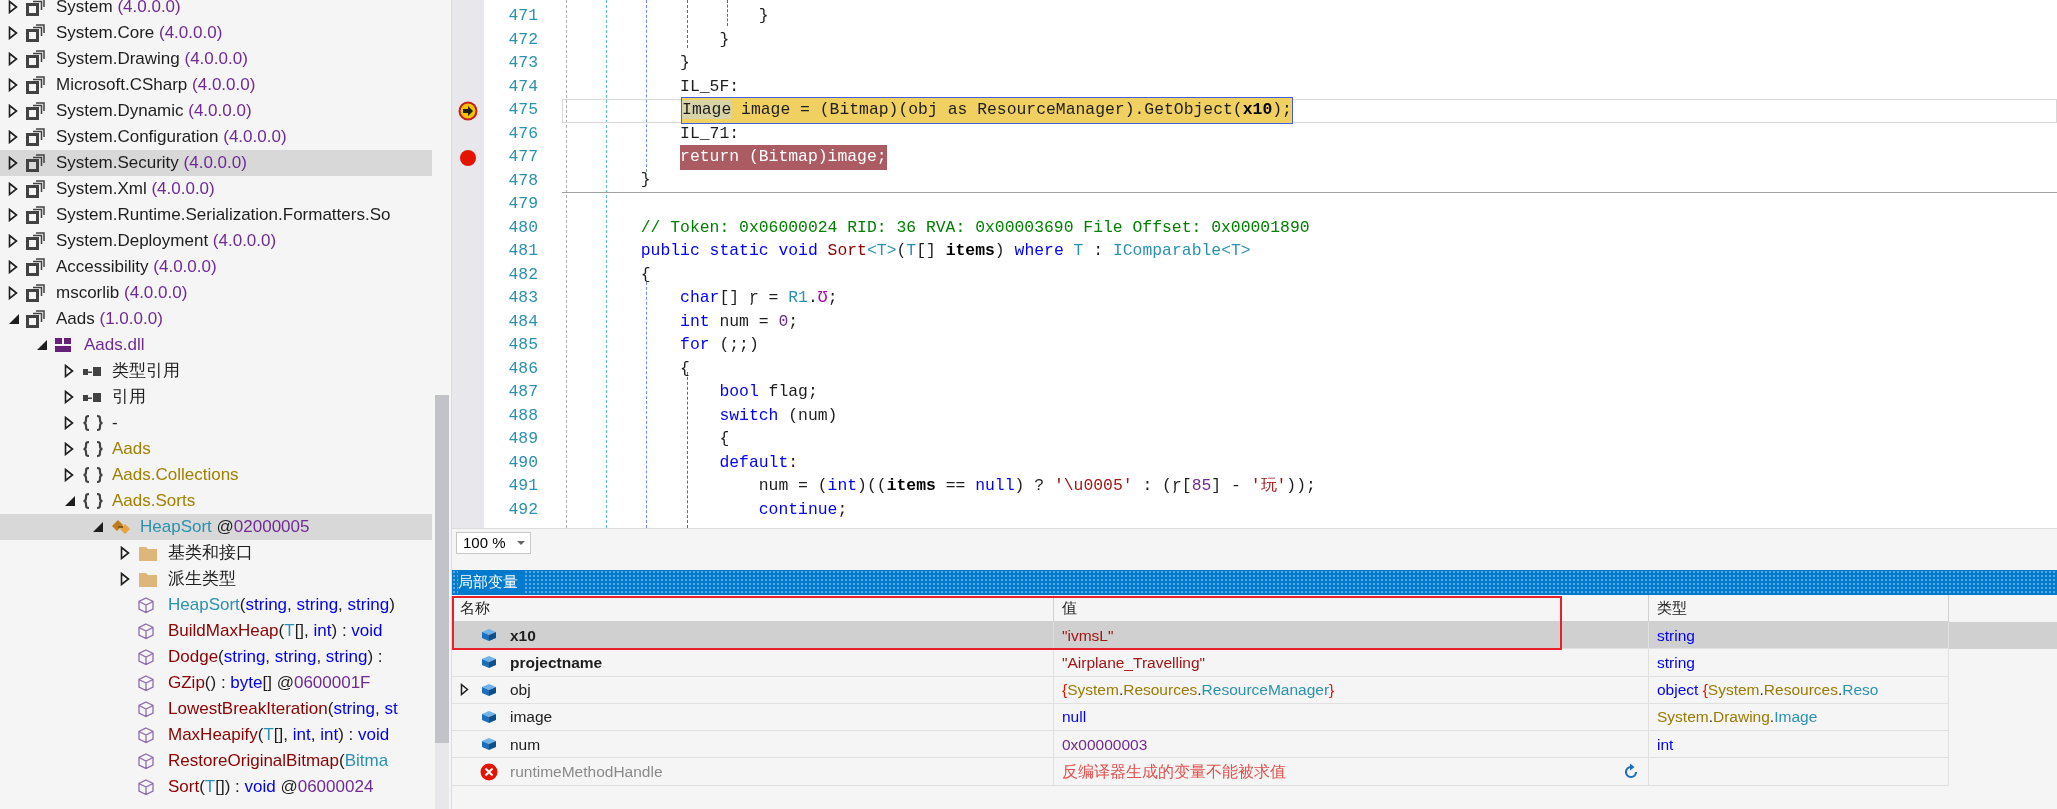  I want to click on code-line: continue;, so click(803, 509).